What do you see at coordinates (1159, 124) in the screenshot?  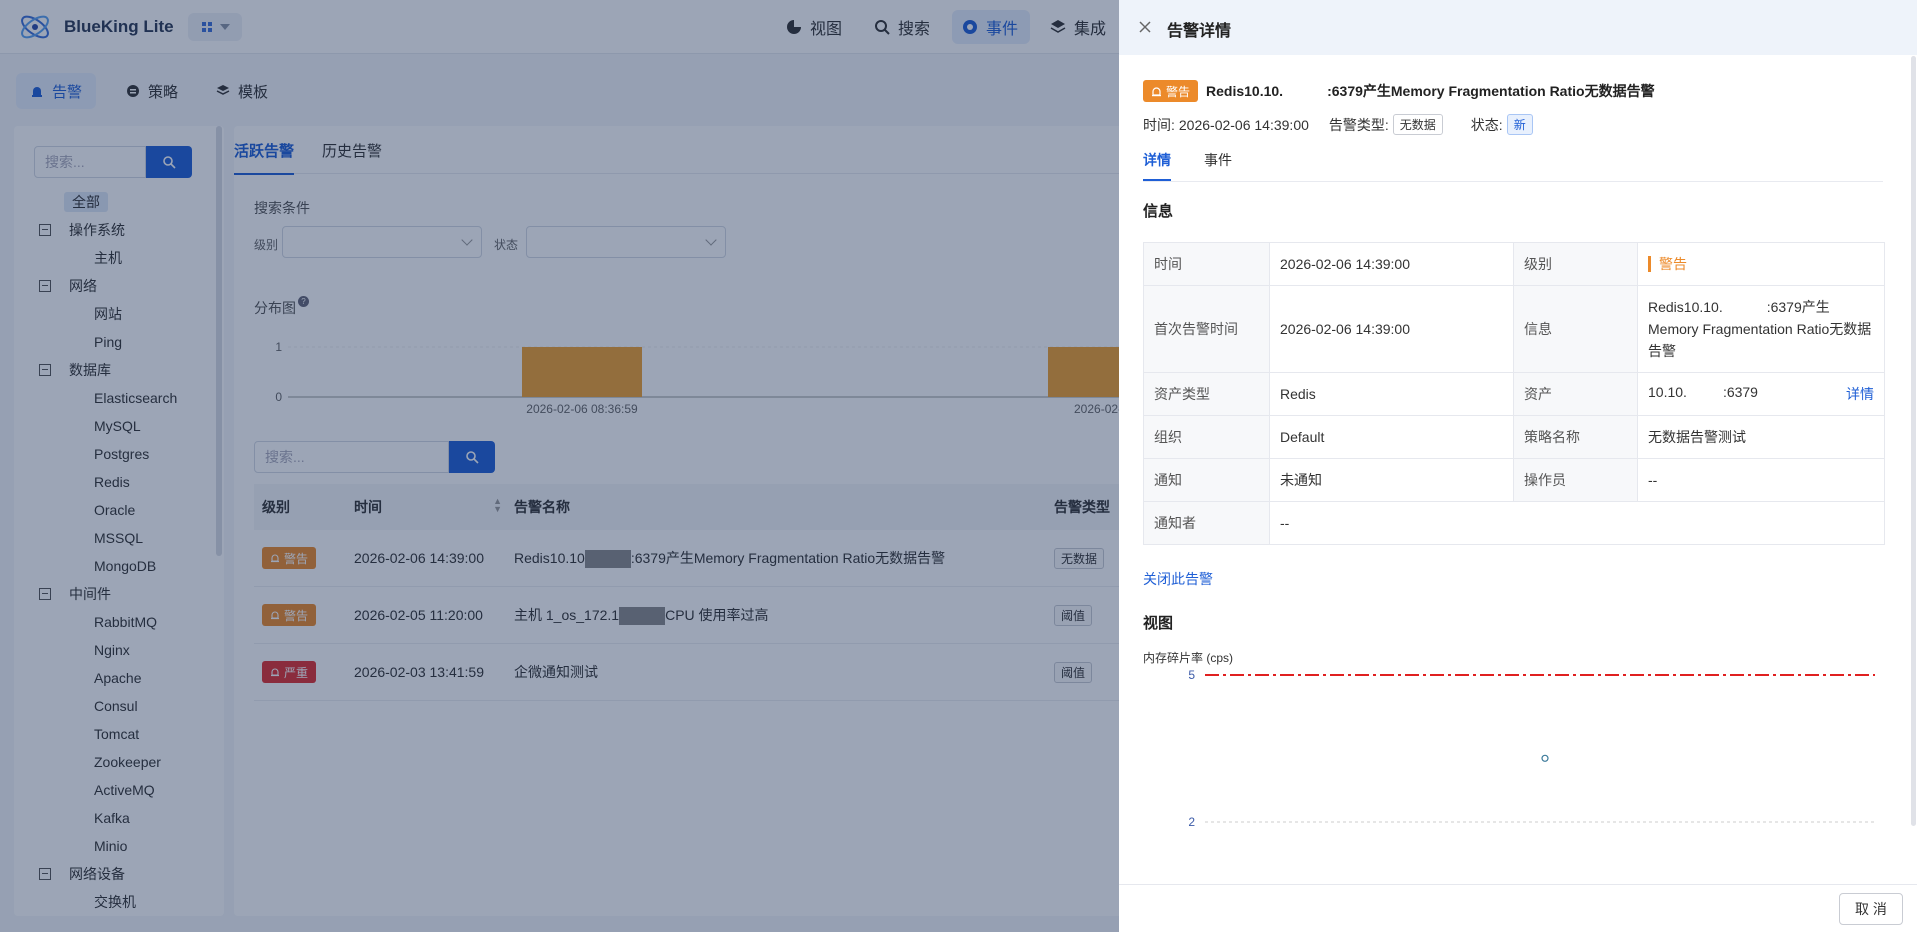 I see `meta-time-label: 时间:` at bounding box center [1159, 124].